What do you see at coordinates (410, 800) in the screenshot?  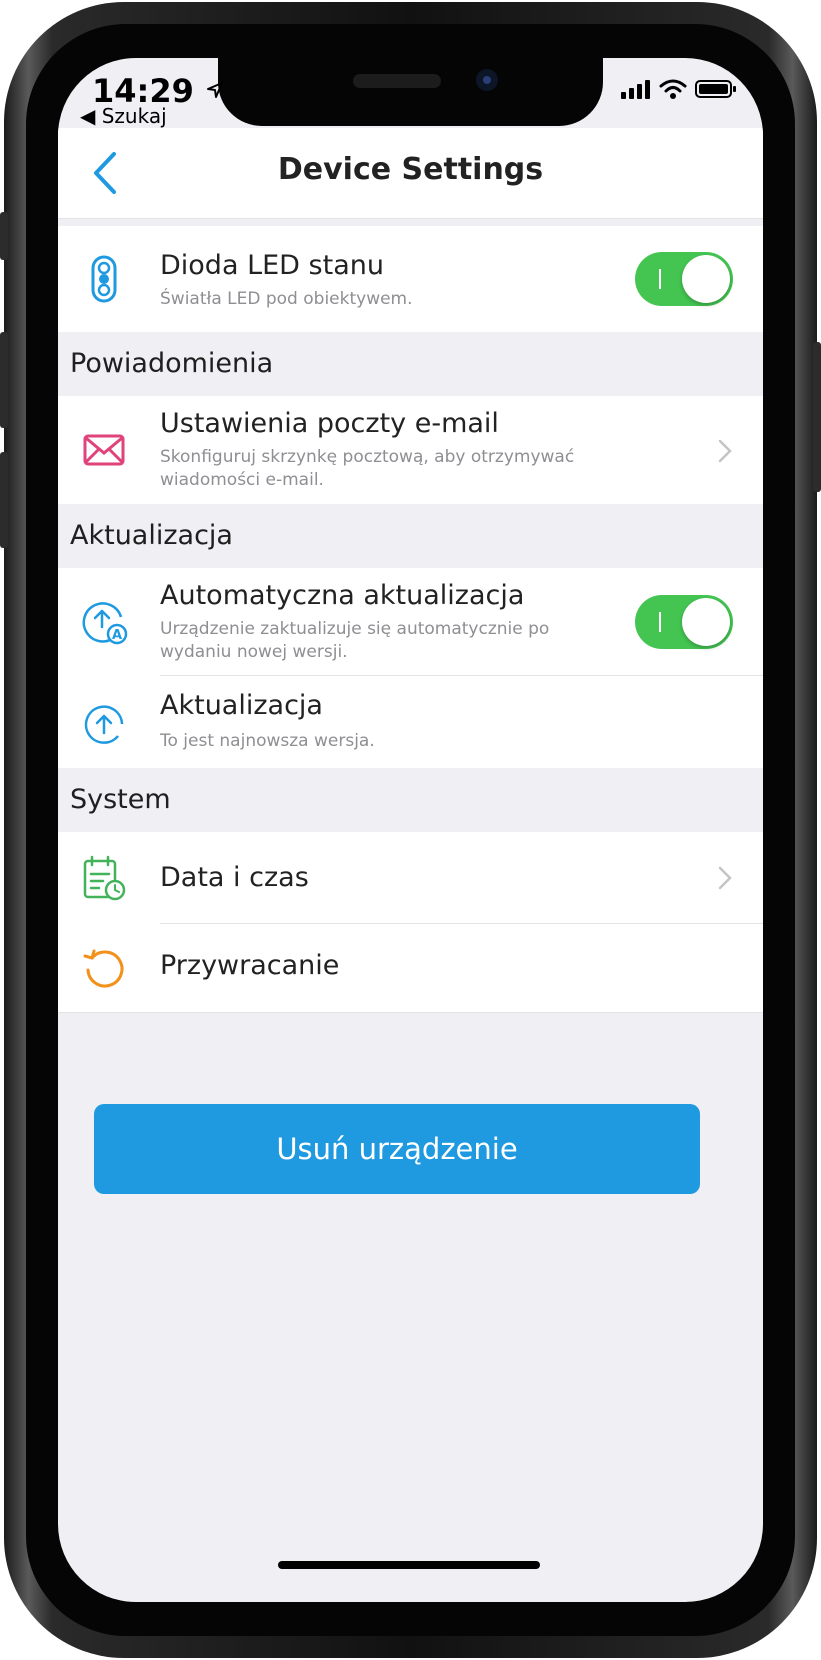 I see `section-system: System` at bounding box center [410, 800].